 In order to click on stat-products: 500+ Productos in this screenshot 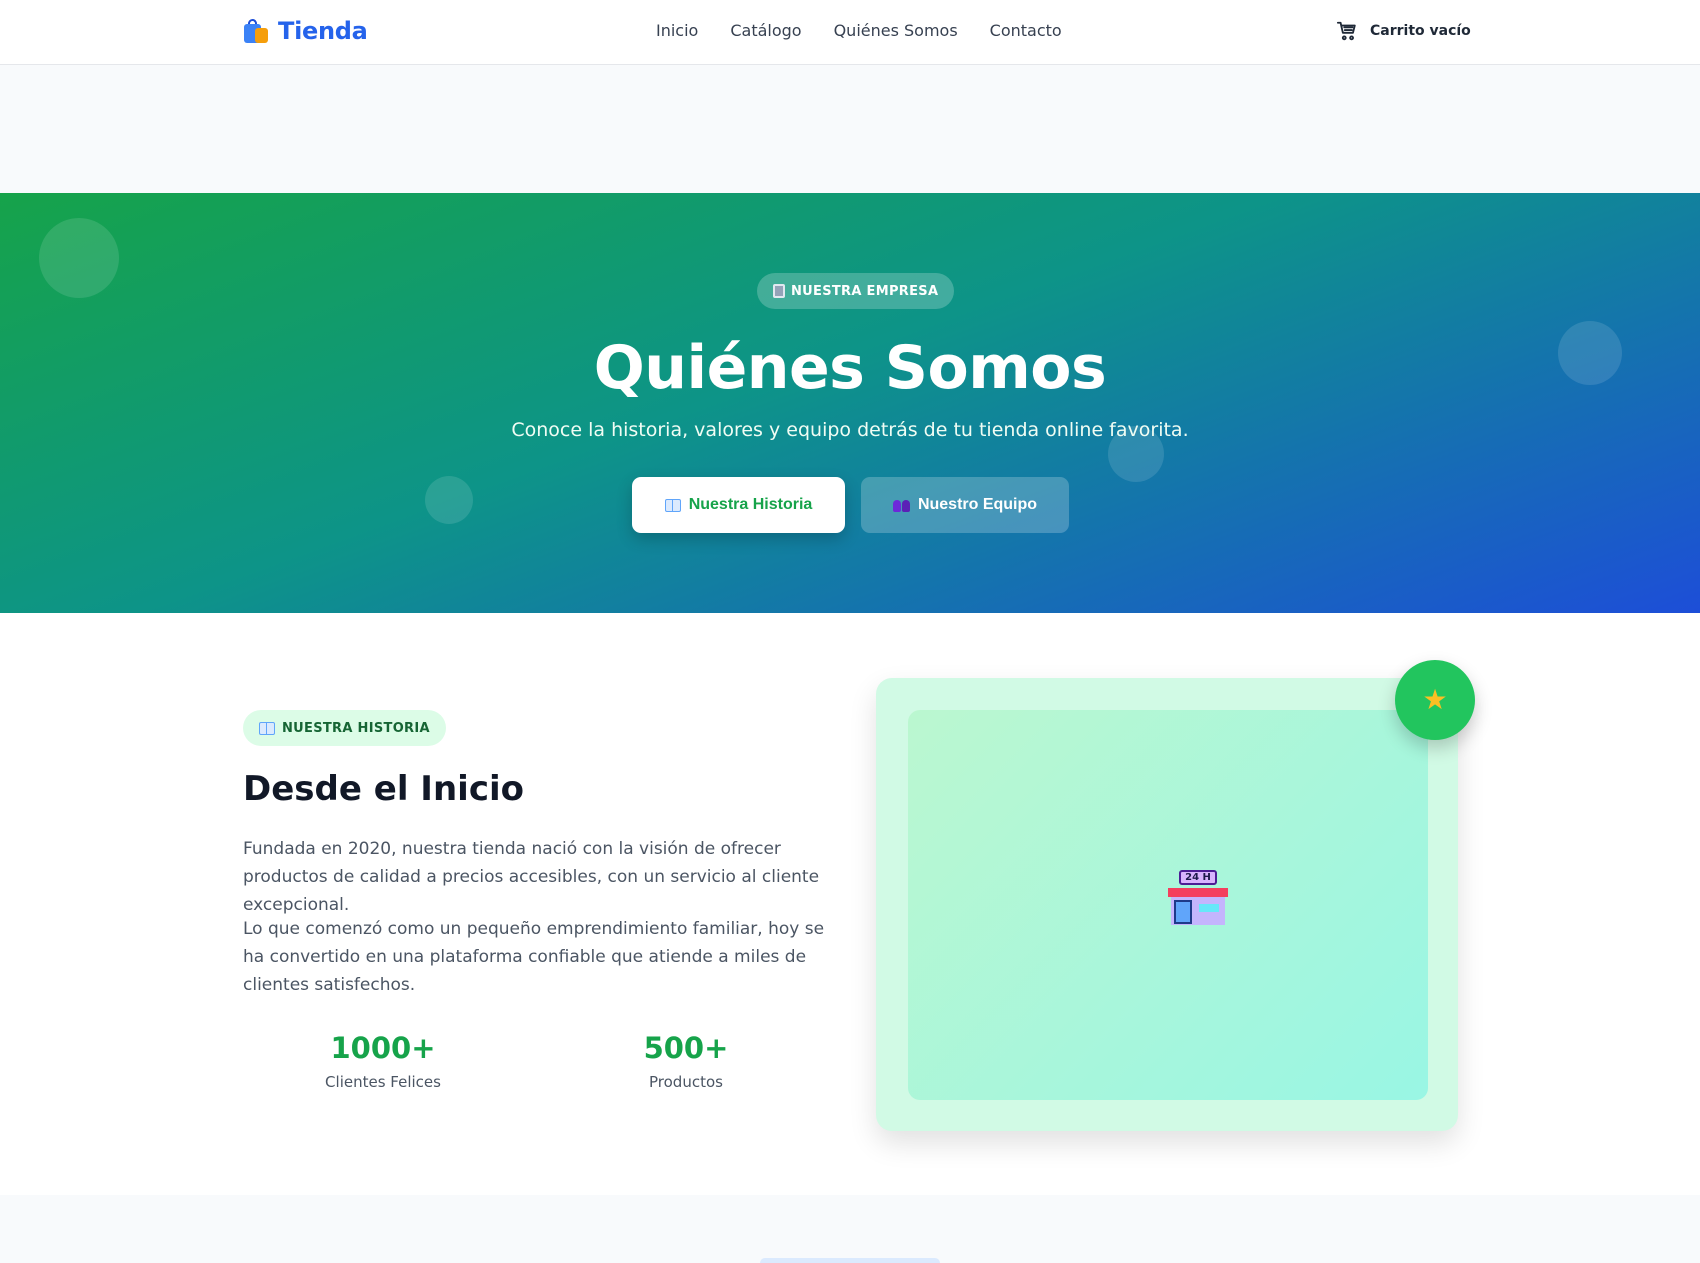, I will do `click(686, 1061)`.